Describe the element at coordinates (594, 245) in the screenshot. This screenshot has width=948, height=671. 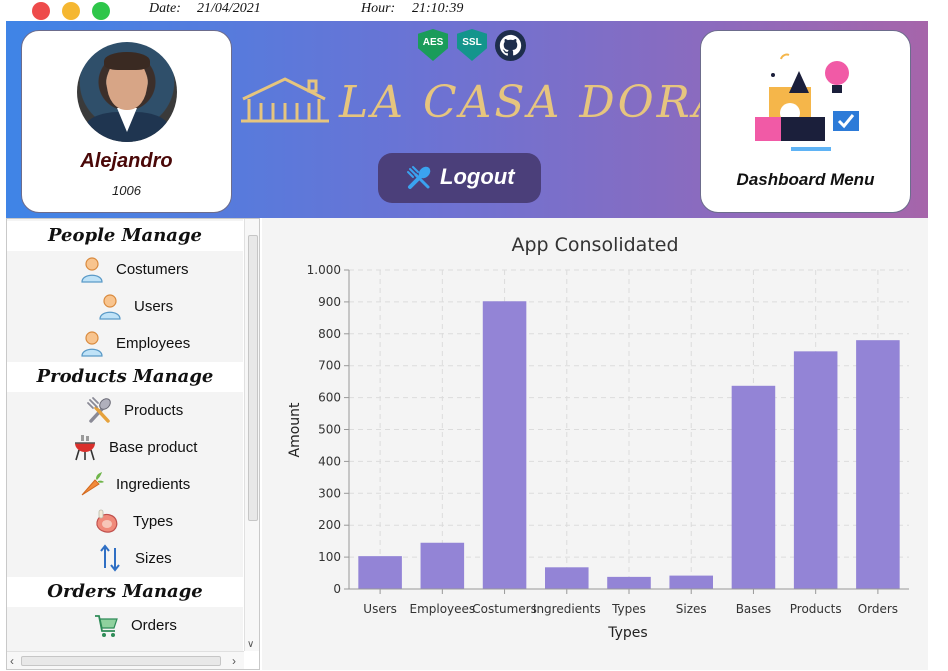
I see `chart-title: App Consolidated` at that location.